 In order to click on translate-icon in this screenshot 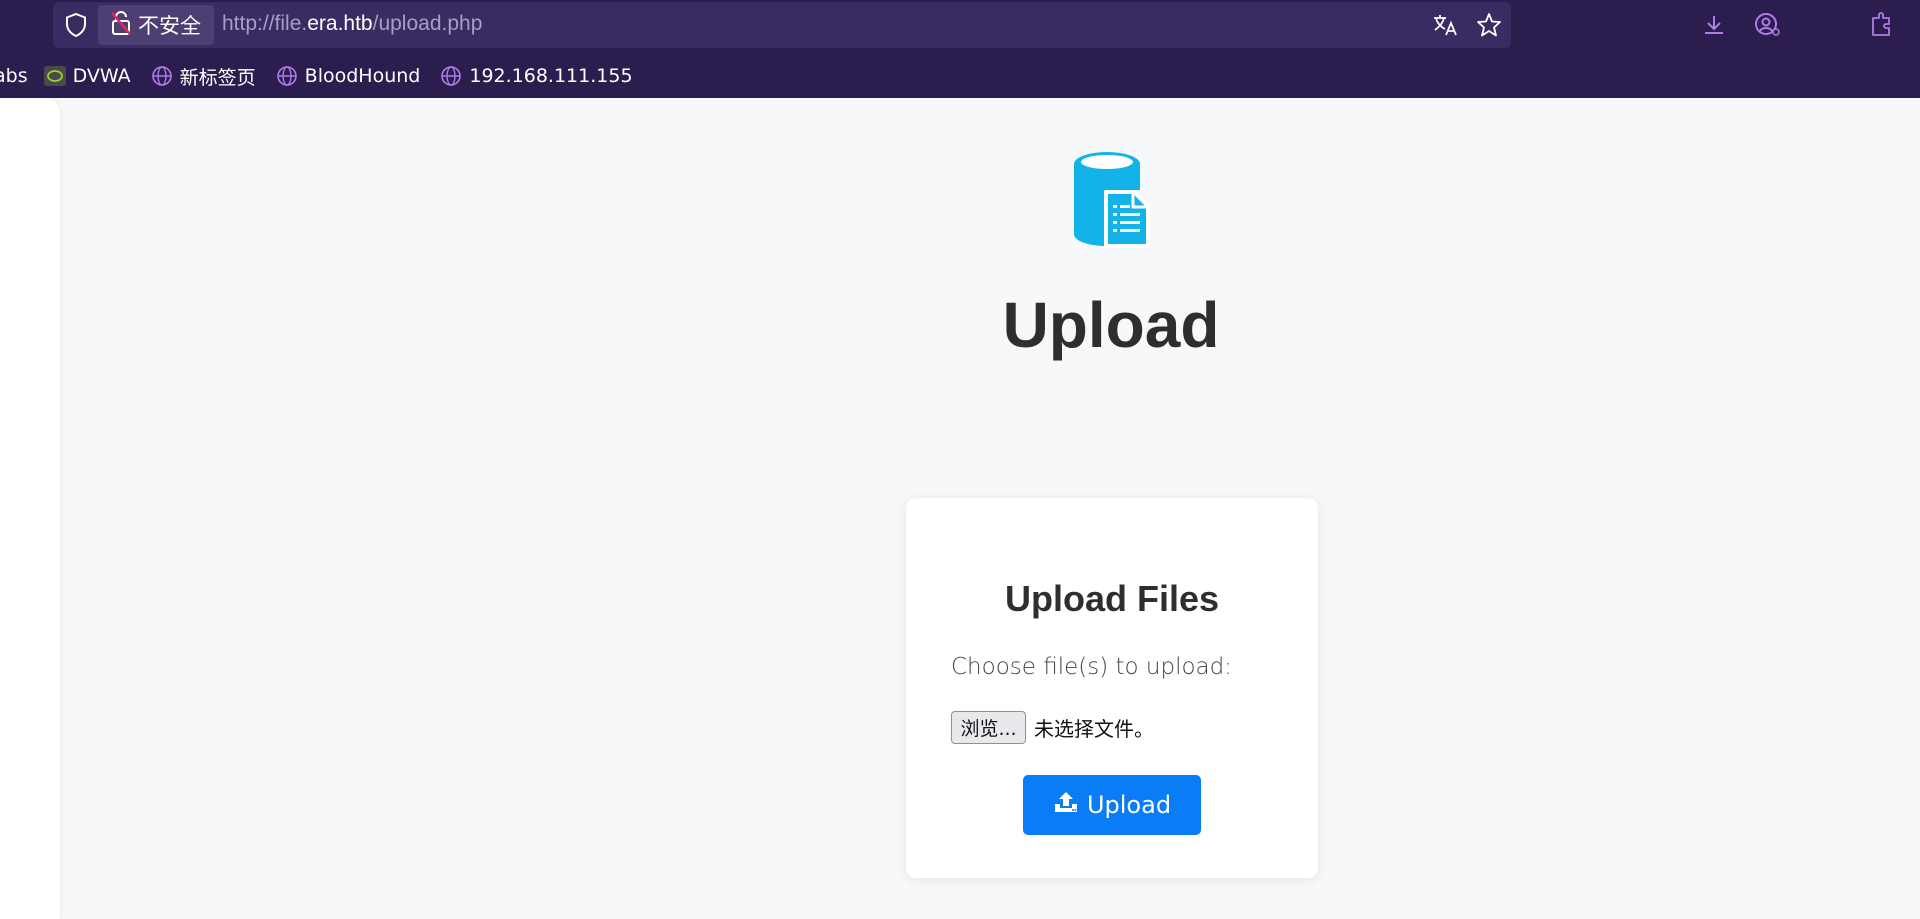, I will do `click(1445, 25)`.